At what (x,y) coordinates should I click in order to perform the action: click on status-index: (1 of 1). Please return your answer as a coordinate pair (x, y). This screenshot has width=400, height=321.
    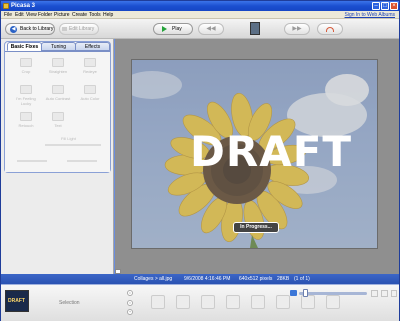
    Looking at the image, I should click on (302, 279).